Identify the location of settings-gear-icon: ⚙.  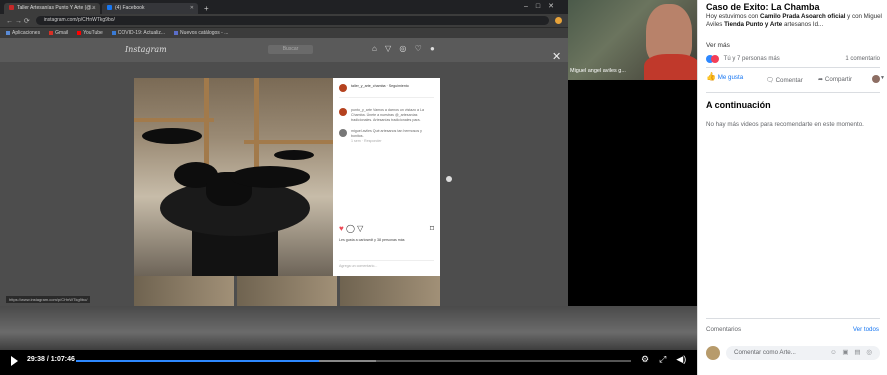
(645, 359).